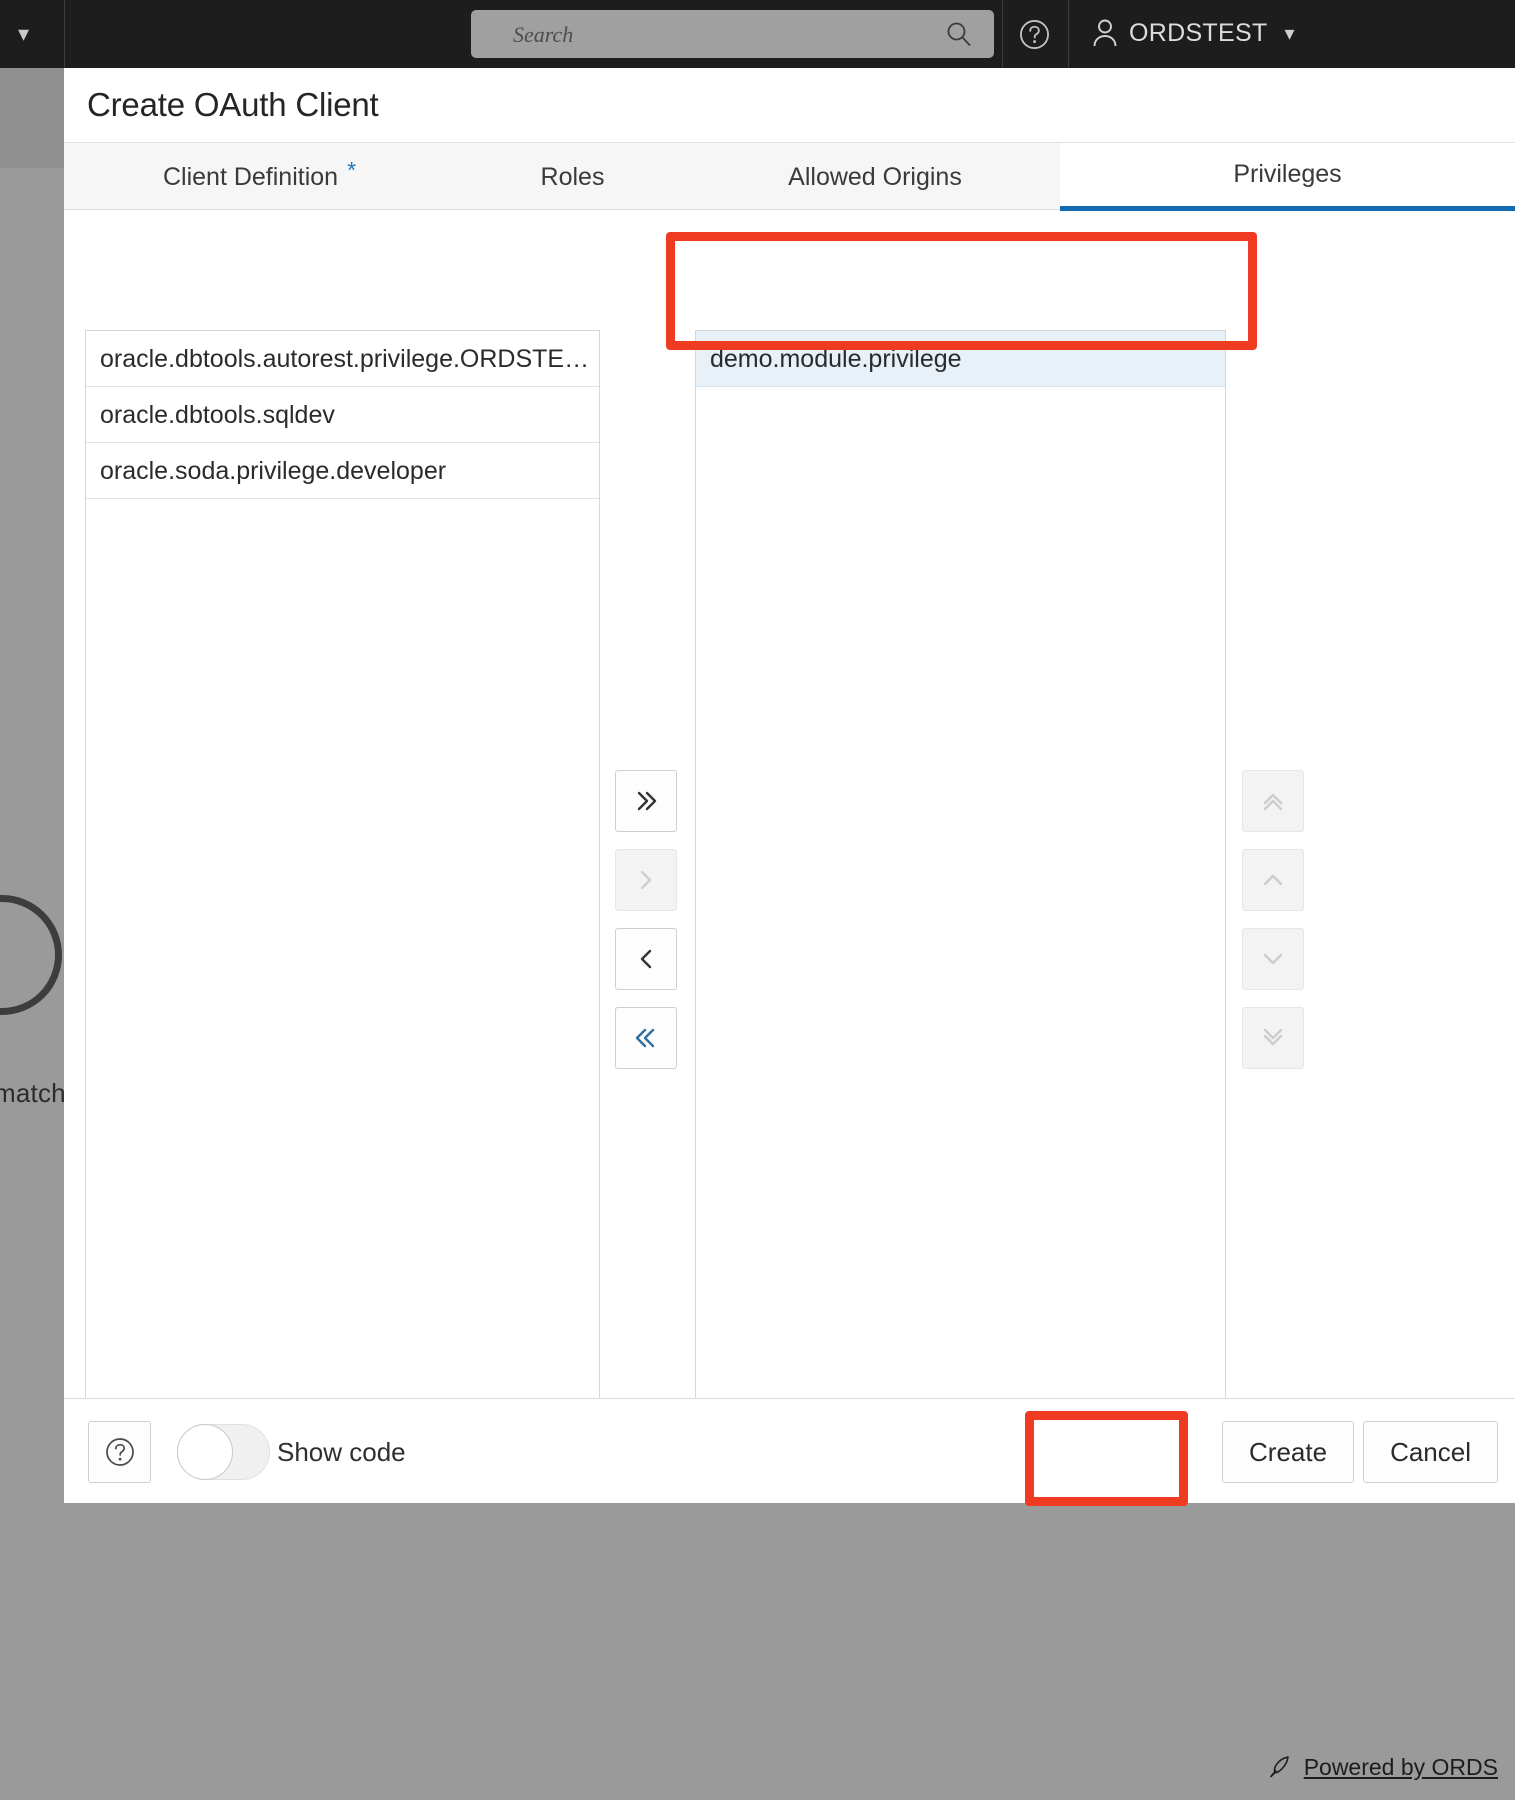 This screenshot has height=1800, width=1515. What do you see at coordinates (32, 867) in the screenshot?
I see `background-sidebar` at bounding box center [32, 867].